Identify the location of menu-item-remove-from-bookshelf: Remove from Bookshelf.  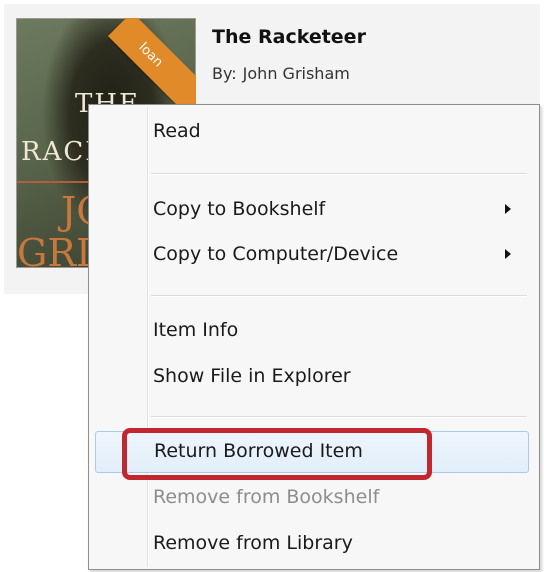
(313, 498).